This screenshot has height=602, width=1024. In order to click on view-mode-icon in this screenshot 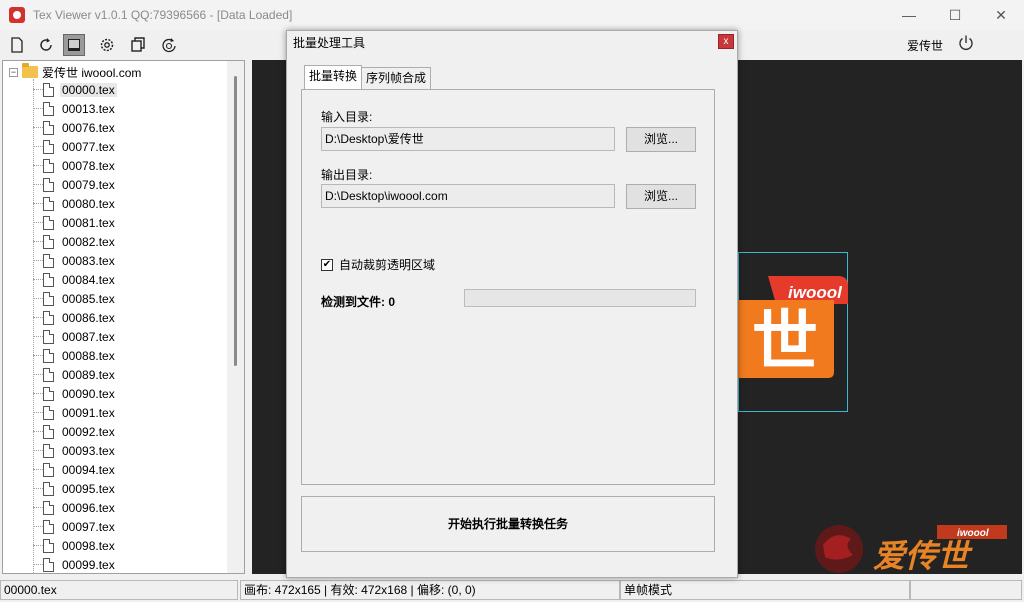, I will do `click(74, 45)`.